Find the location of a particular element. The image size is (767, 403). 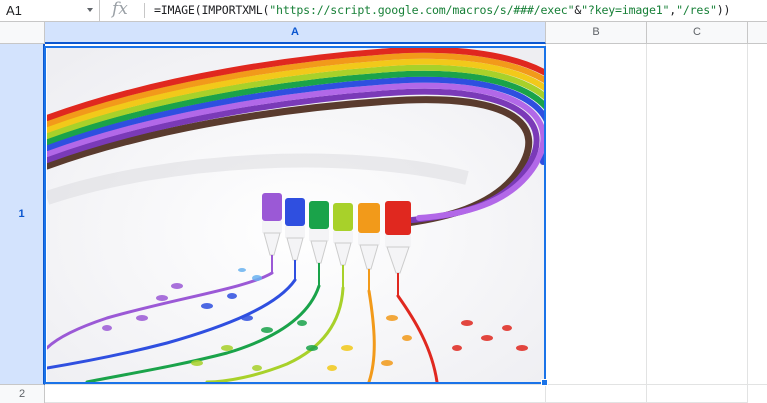

cell-c2 is located at coordinates (697, 394).